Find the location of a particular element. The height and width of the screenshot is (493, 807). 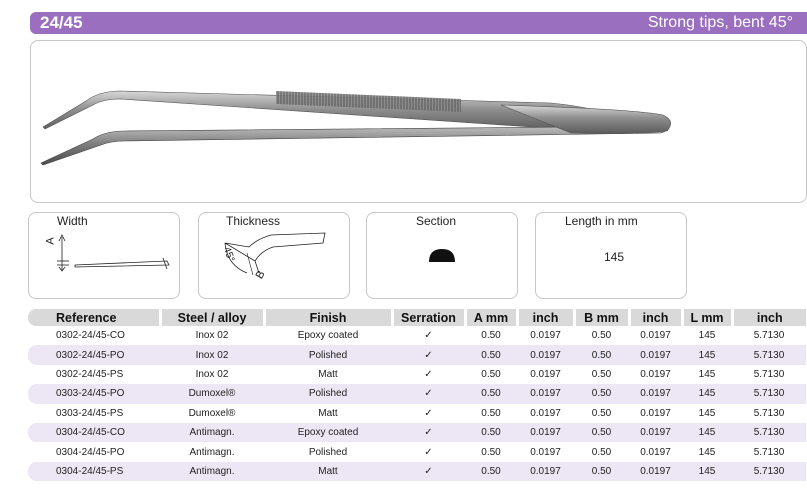

cell-reference: 0304-24/45-PS is located at coordinates (94, 471).